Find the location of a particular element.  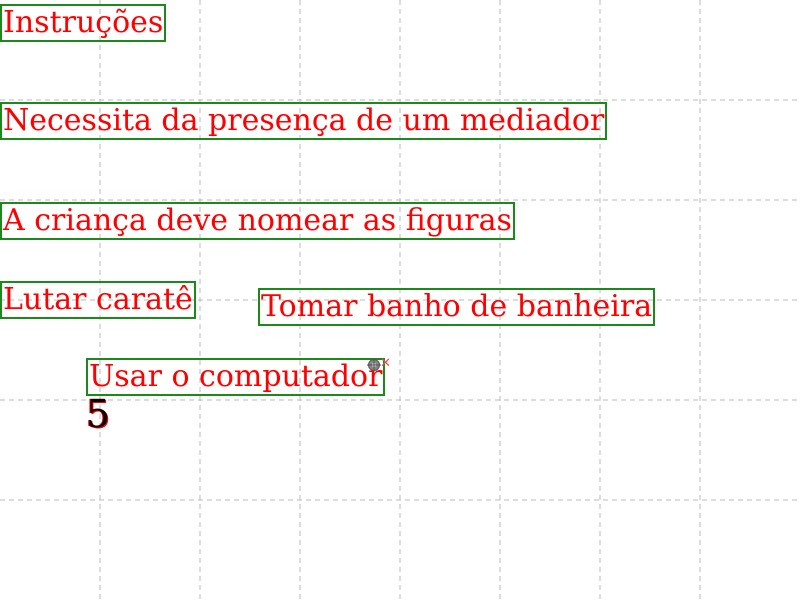

close-icon: ✕ is located at coordinates (386, 363).